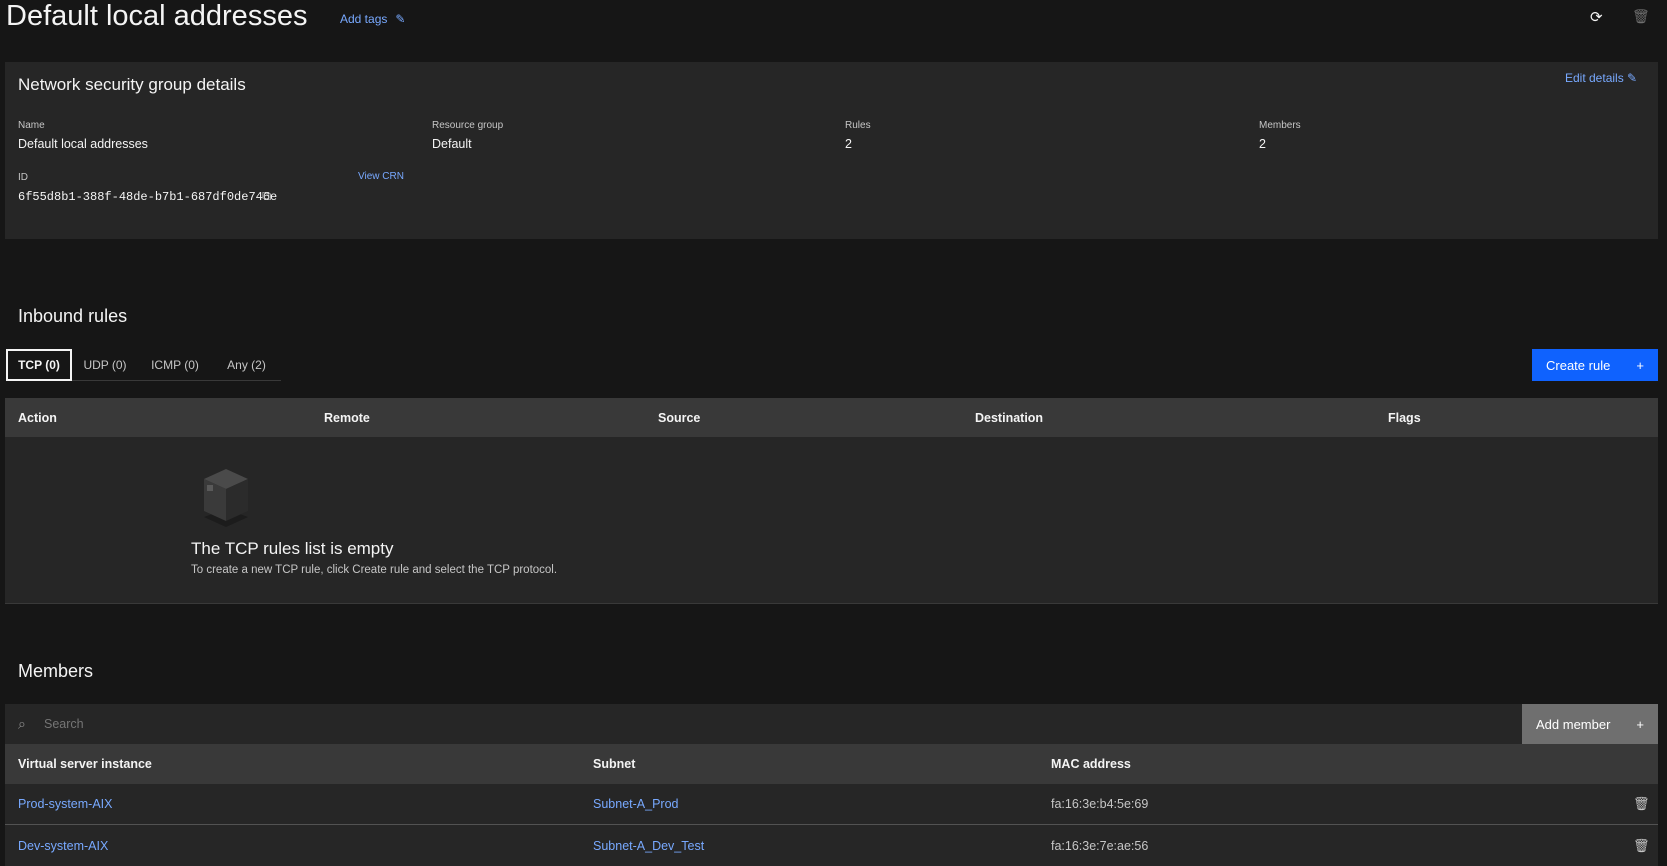 Image resolution: width=1667 pixels, height=866 pixels. I want to click on column-source: Source, so click(679, 417).